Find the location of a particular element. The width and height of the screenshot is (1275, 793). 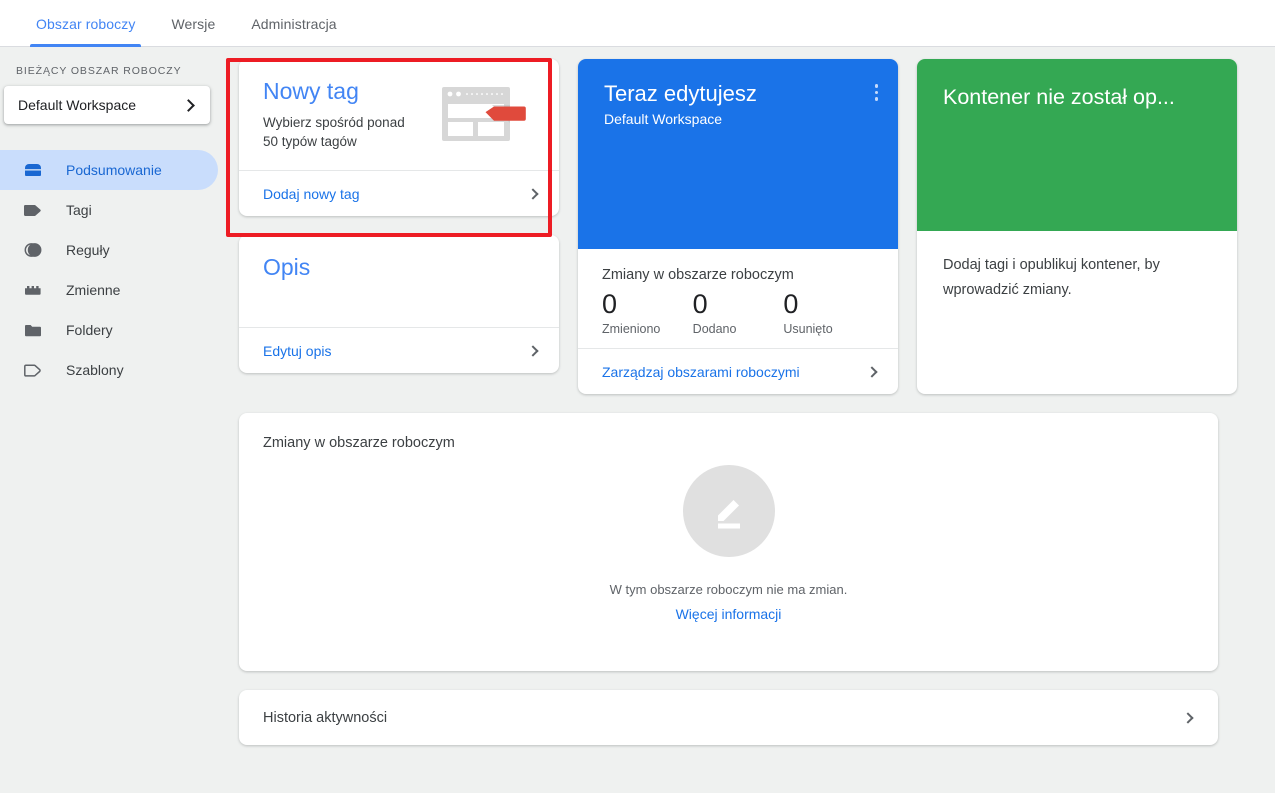

description-card: Opis Edytuj opis is located at coordinates (399, 304).